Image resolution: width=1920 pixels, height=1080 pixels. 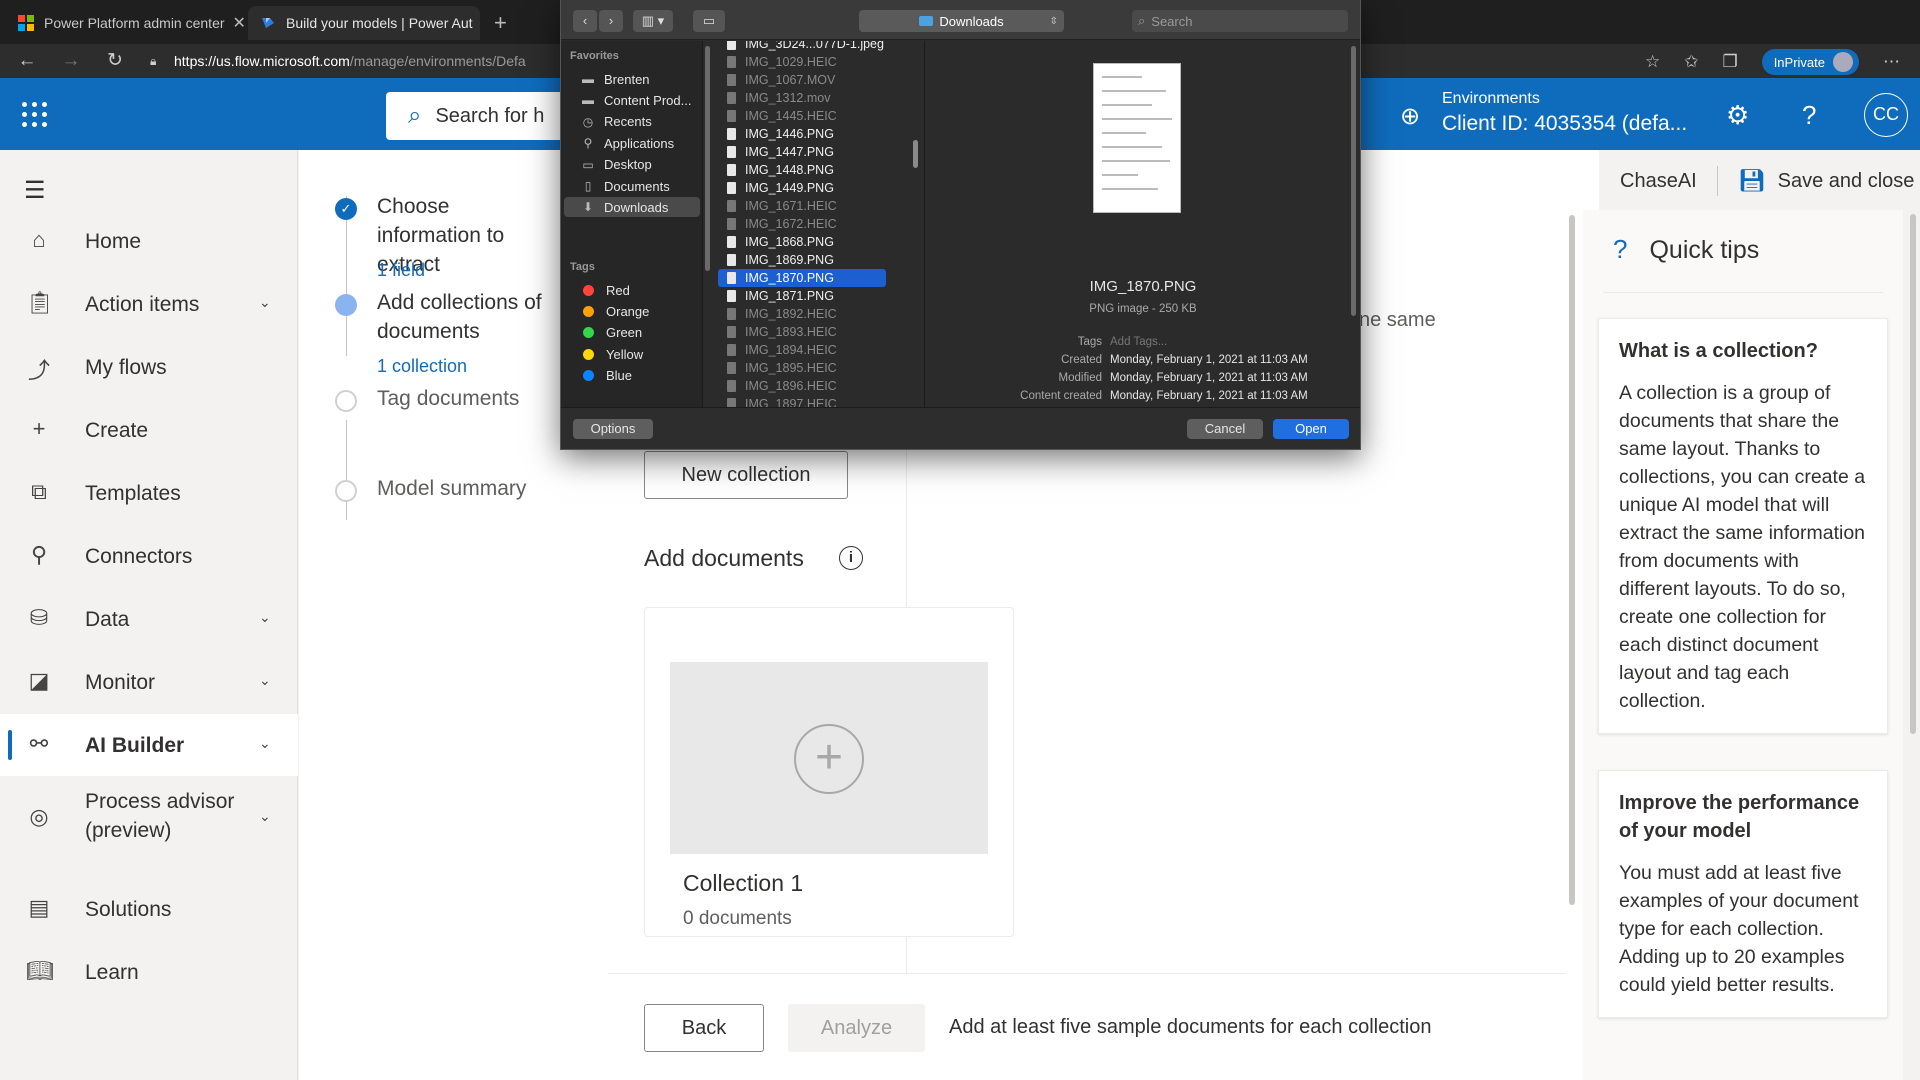 I want to click on desktop-icon: ▭, so click(x=588, y=164).